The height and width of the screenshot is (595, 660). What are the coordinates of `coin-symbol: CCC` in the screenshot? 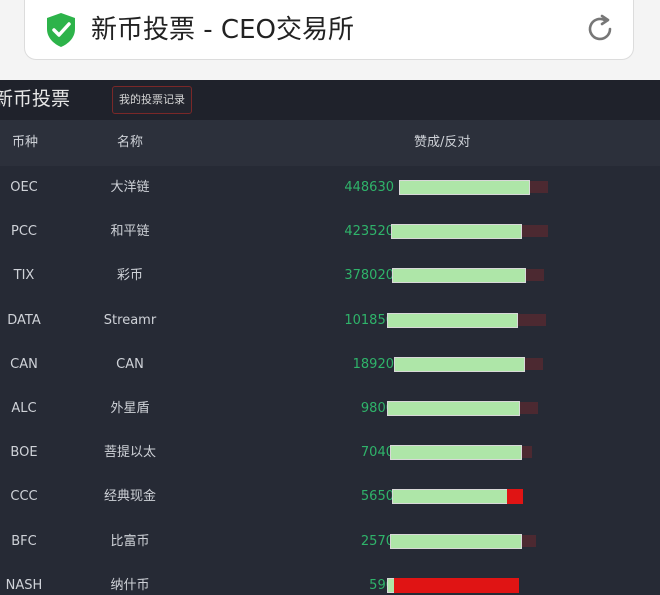 It's located at (24, 497).